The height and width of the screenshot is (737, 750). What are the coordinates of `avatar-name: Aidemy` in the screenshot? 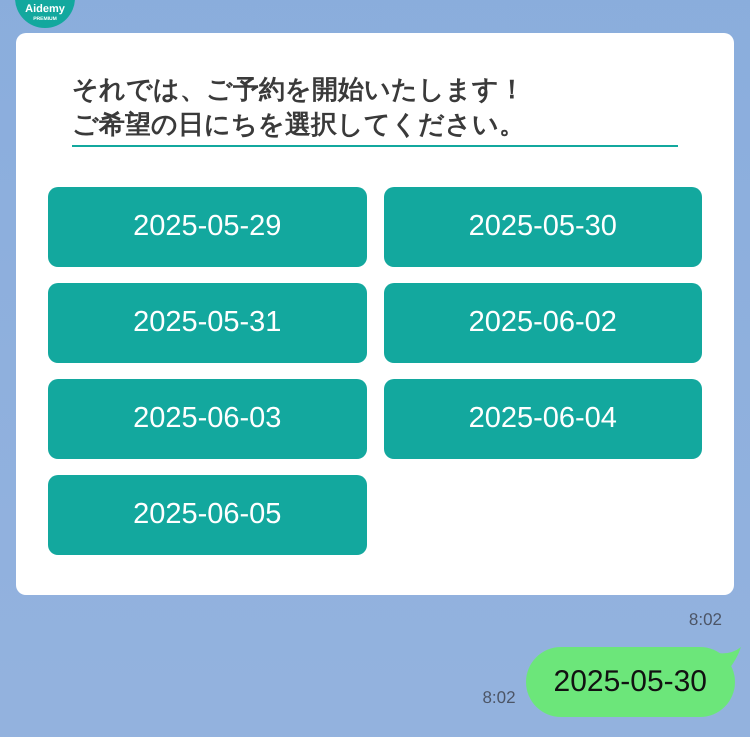 It's located at (45, 9).